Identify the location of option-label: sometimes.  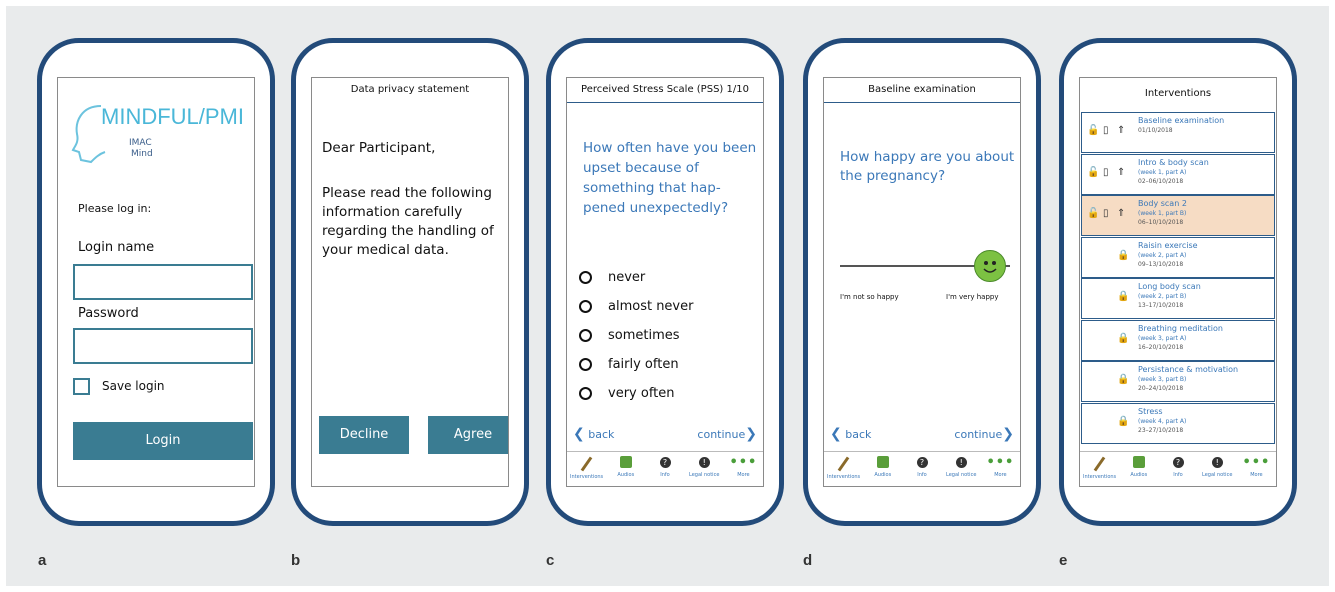
(644, 335).